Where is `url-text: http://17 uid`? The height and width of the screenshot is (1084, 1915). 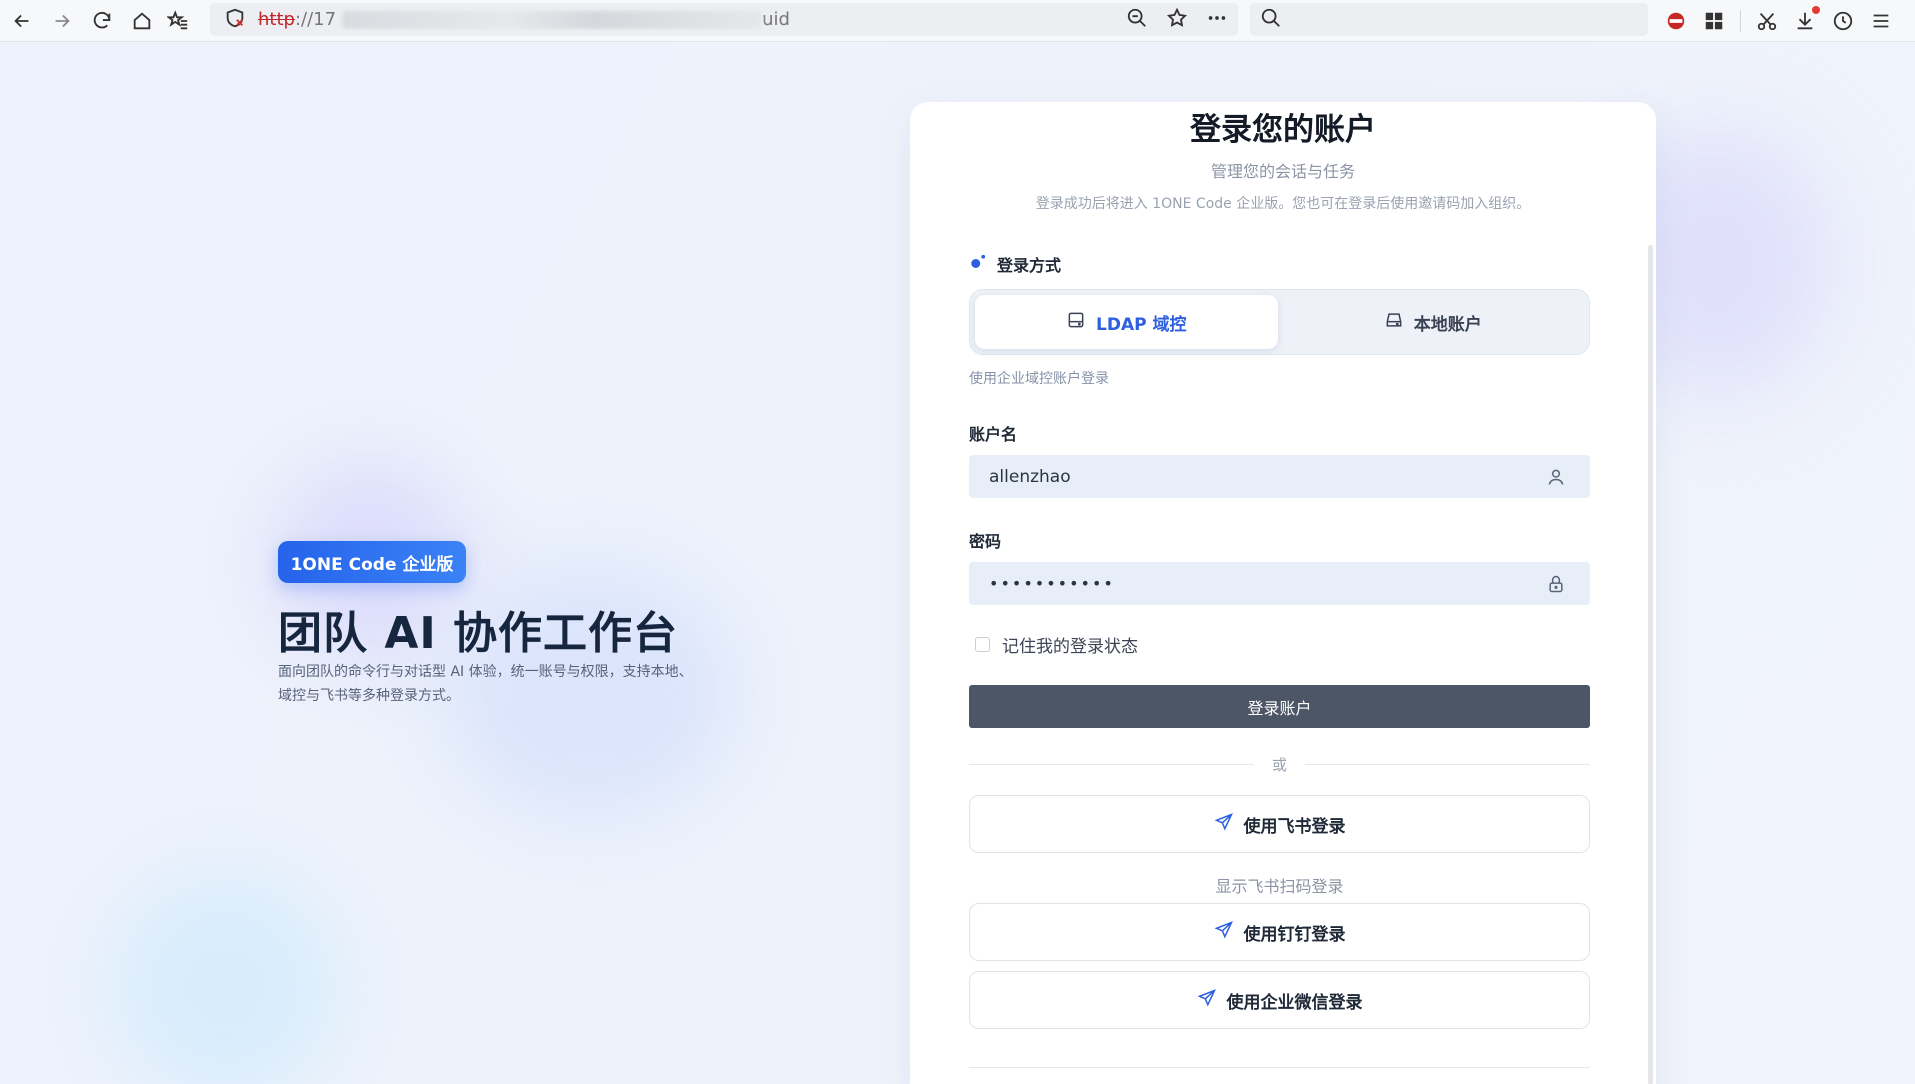
url-text: http://17 uid is located at coordinates (692, 19).